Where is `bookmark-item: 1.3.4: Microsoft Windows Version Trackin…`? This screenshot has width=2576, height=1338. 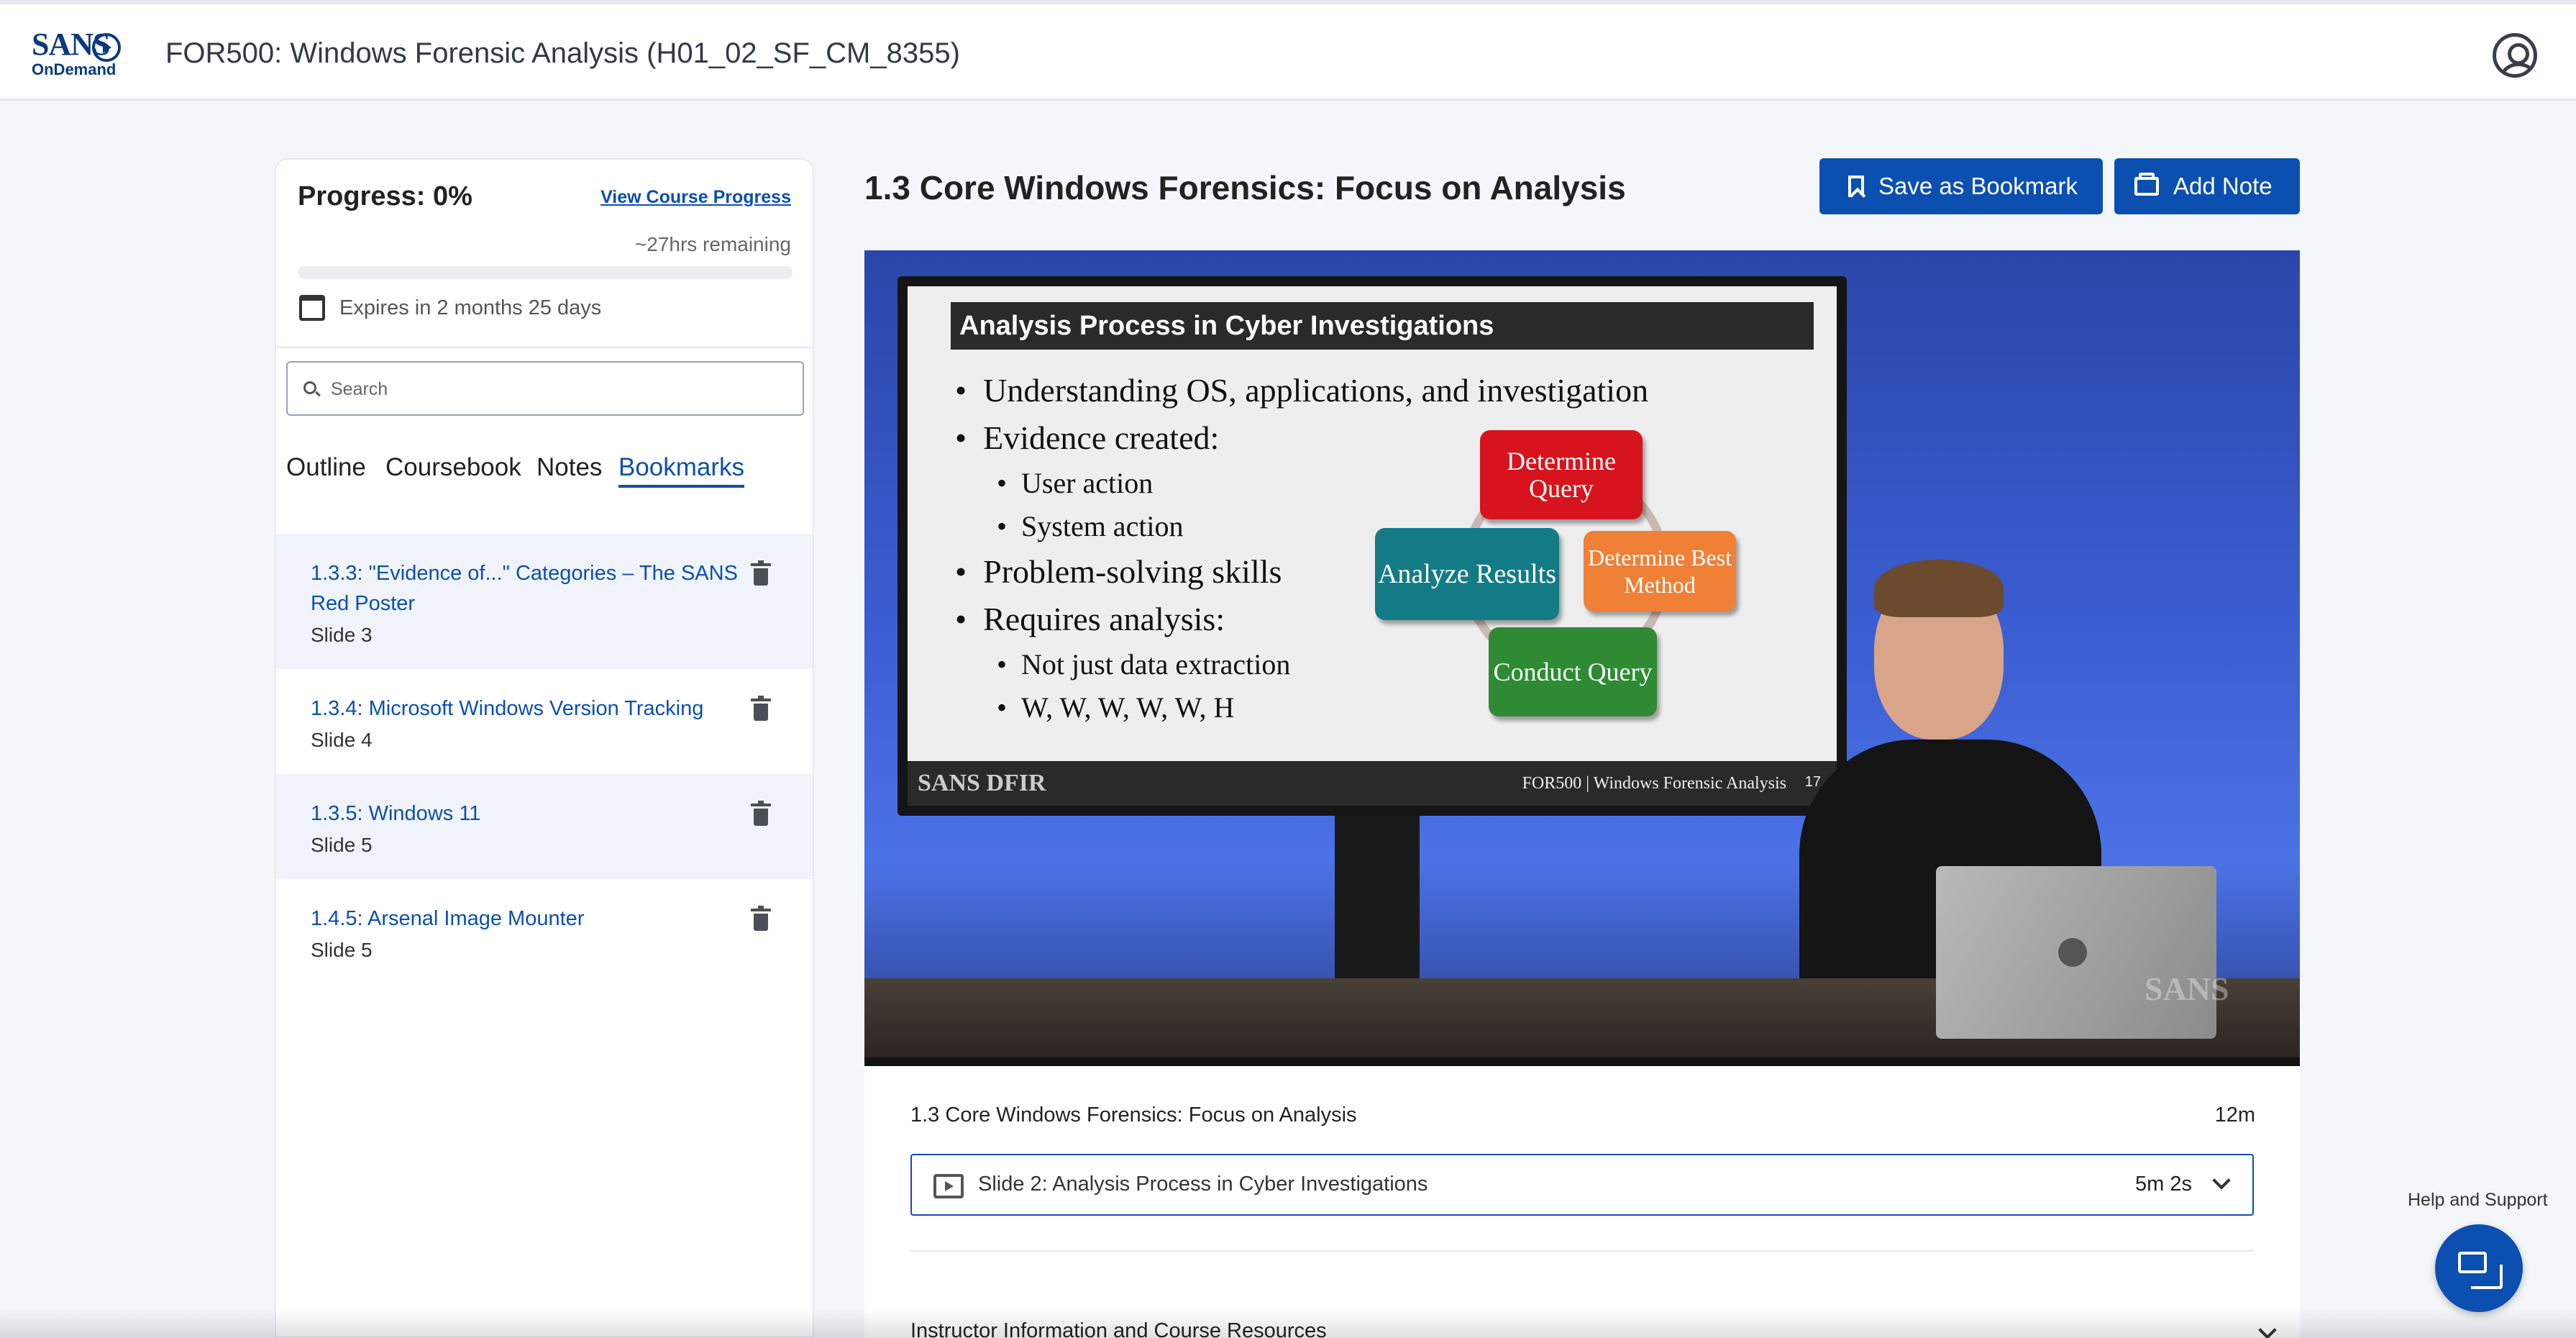 bookmark-item: 1.3.4: Microsoft Windows Version Trackin… is located at coordinates (544, 721).